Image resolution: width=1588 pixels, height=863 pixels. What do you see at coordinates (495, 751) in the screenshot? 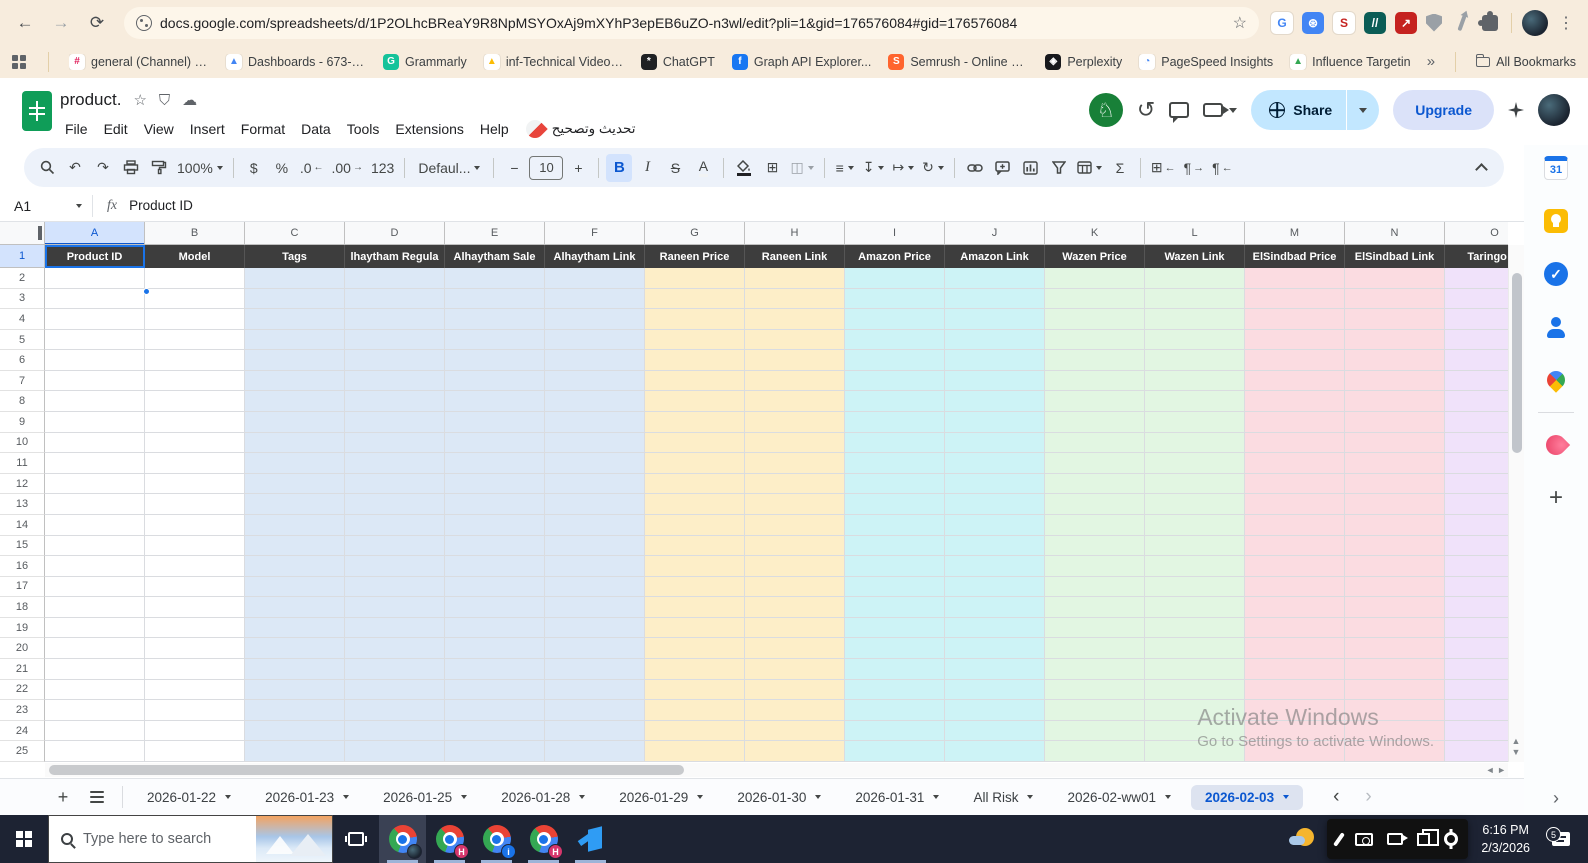
I see `cell-E25` at bounding box center [495, 751].